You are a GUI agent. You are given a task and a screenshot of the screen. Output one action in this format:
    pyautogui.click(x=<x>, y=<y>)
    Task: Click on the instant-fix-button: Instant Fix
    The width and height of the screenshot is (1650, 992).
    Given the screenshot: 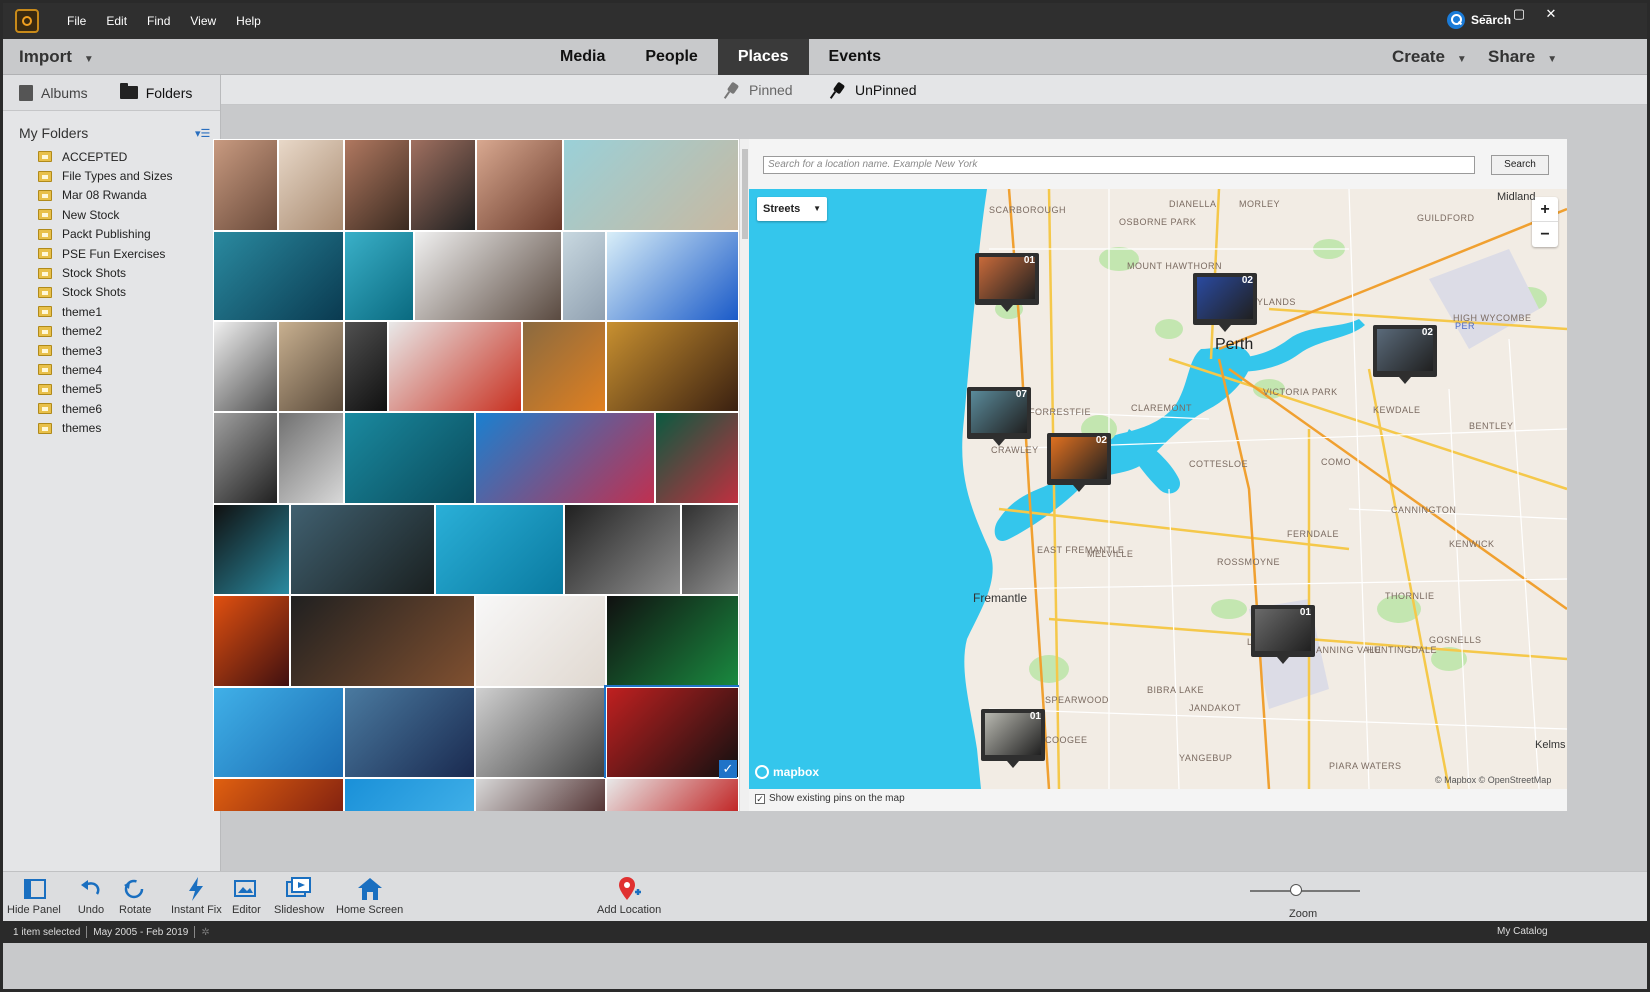 What is the action you would take?
    pyautogui.click(x=196, y=896)
    